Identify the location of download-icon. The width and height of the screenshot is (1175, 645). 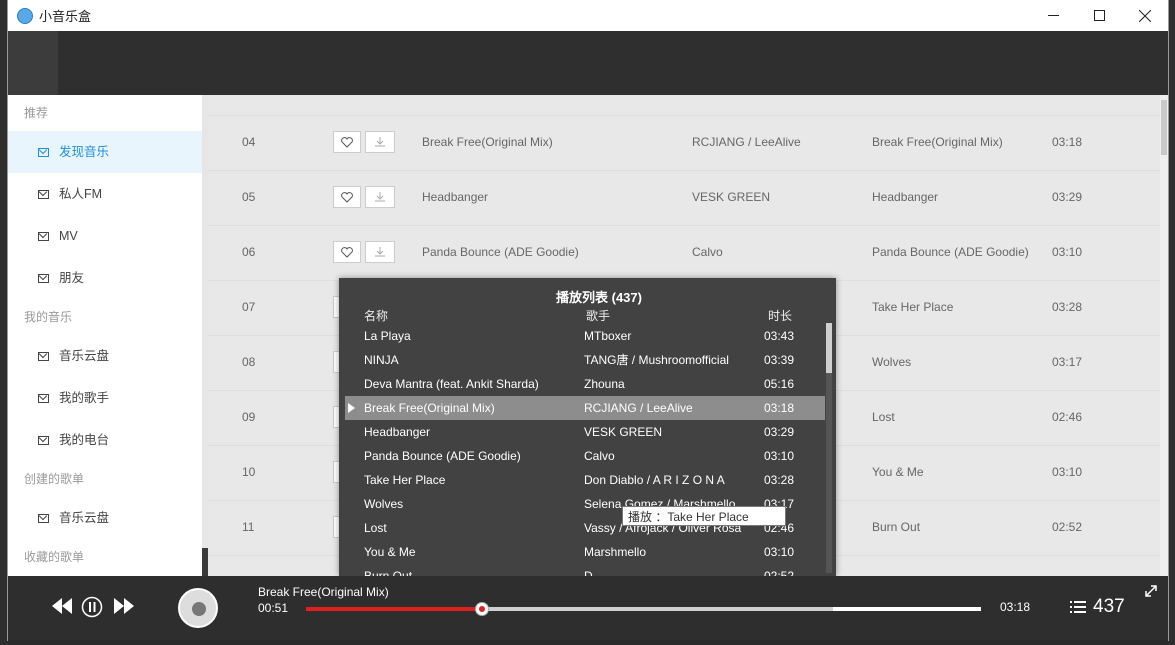
(380, 252).